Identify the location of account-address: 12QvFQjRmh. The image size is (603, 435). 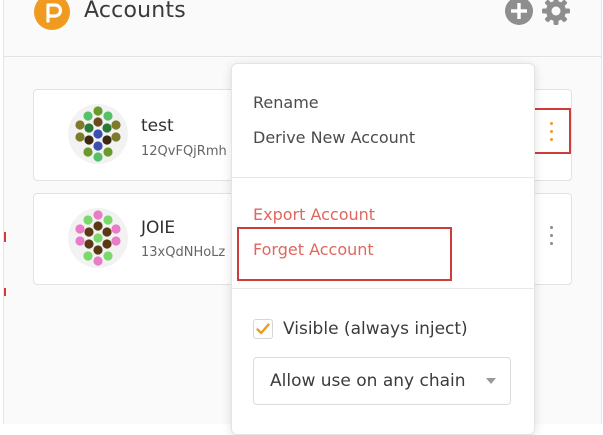
(184, 151).